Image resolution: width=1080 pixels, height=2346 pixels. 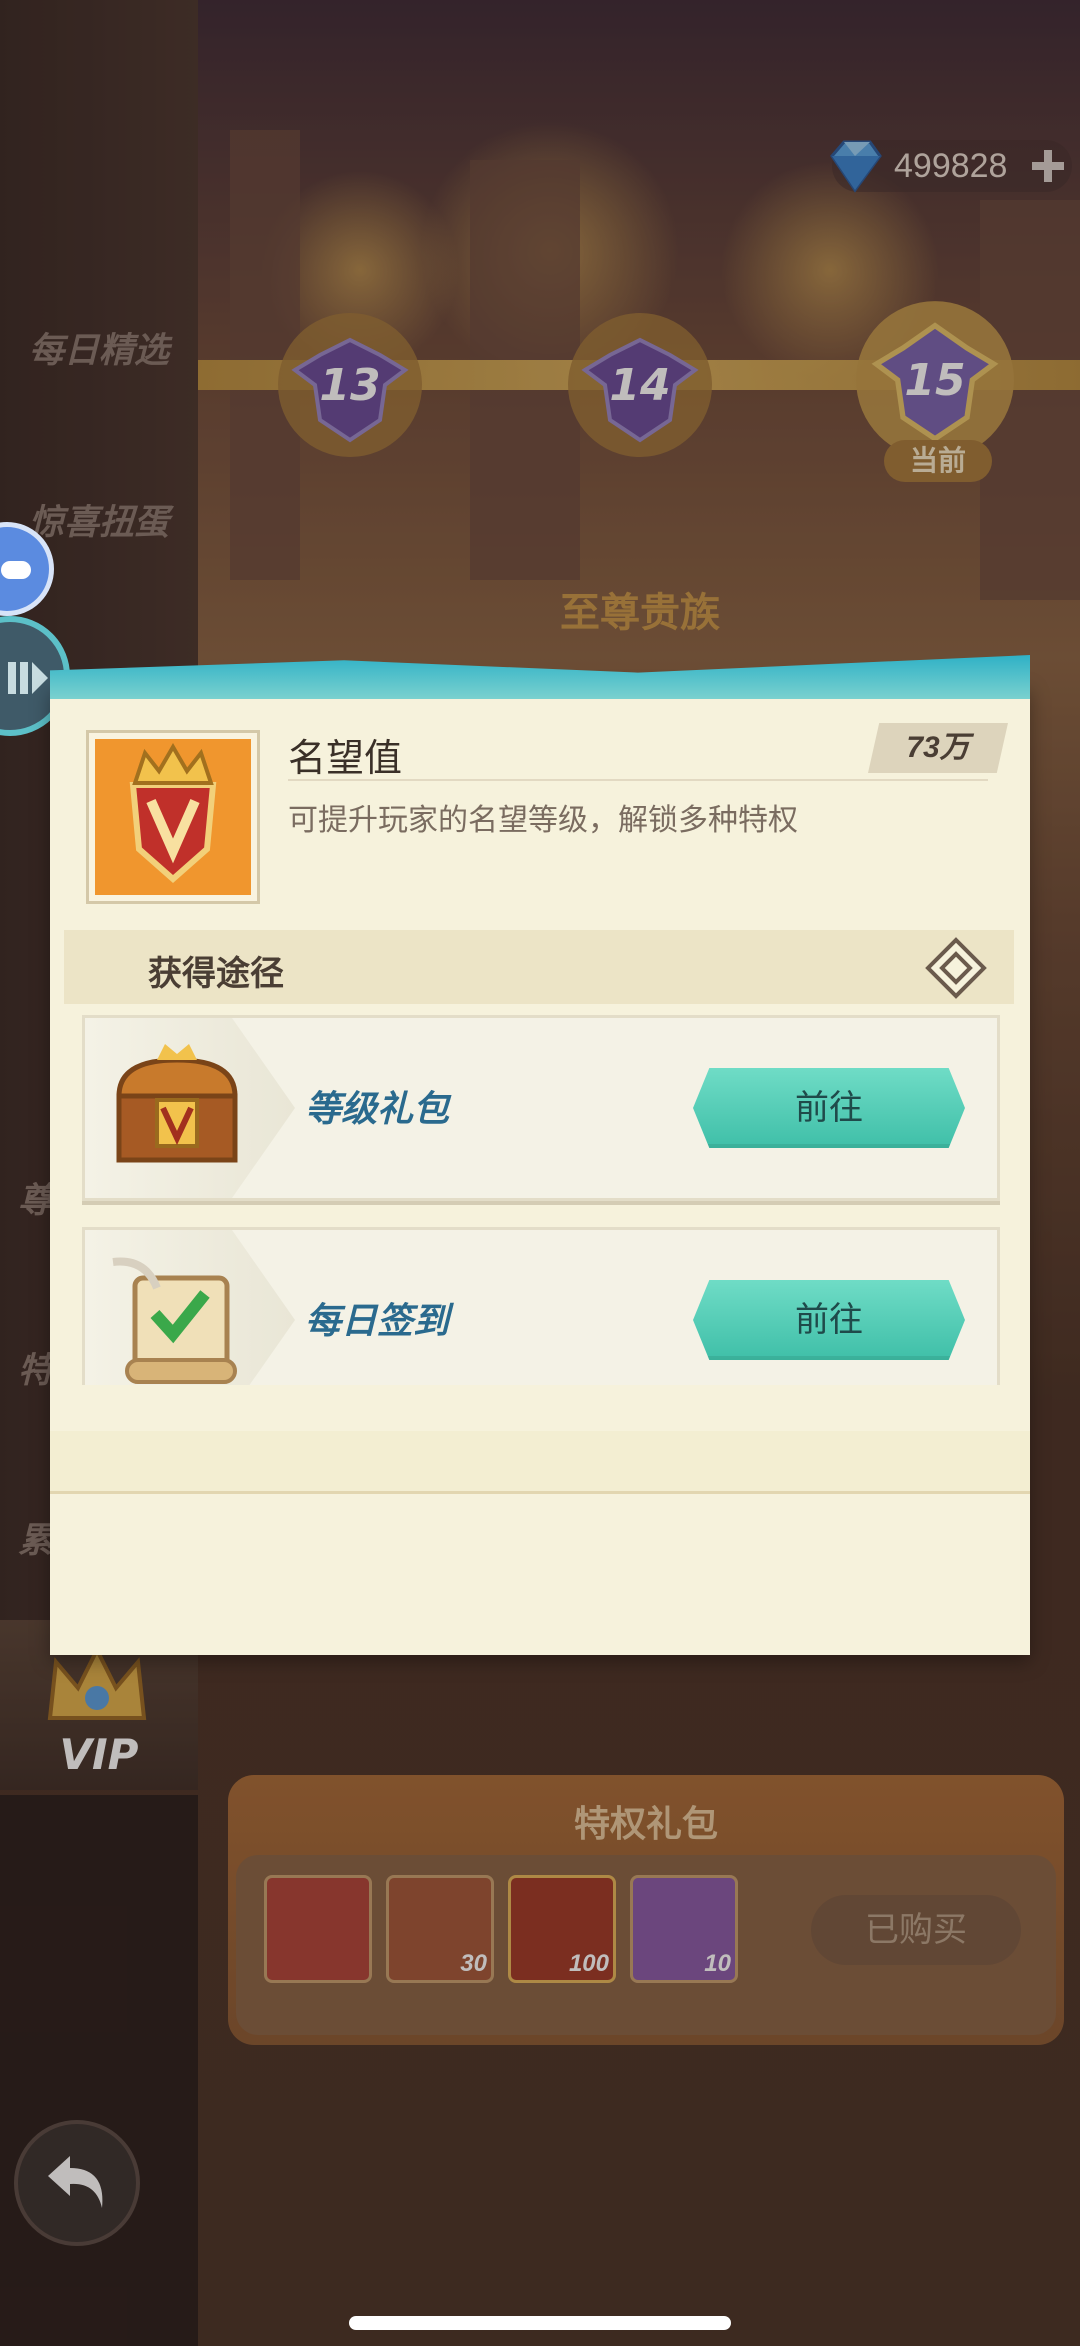 What do you see at coordinates (216, 974) in the screenshot?
I see `source-header-title: 获得途径` at bounding box center [216, 974].